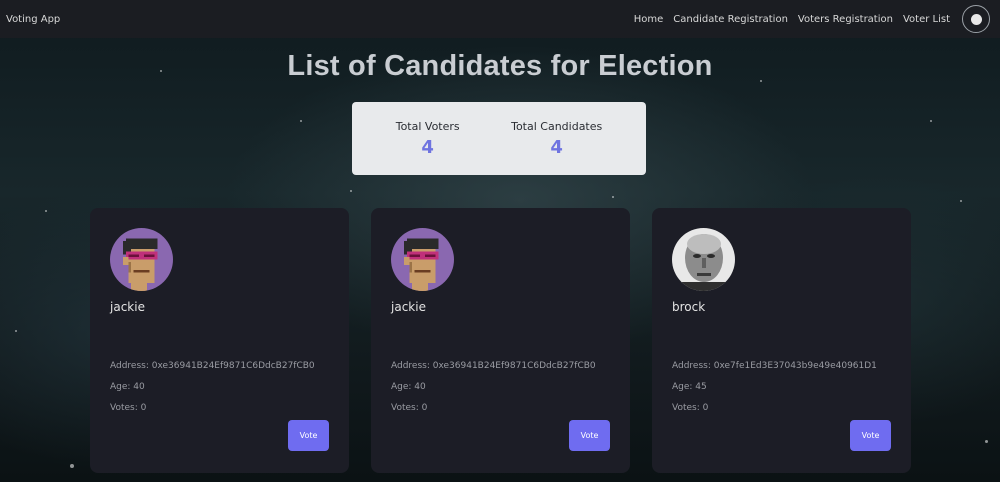 The width and height of the screenshot is (1000, 482). What do you see at coordinates (730, 19) in the screenshot?
I see `nav-candidate-registration: Candidate Registration` at bounding box center [730, 19].